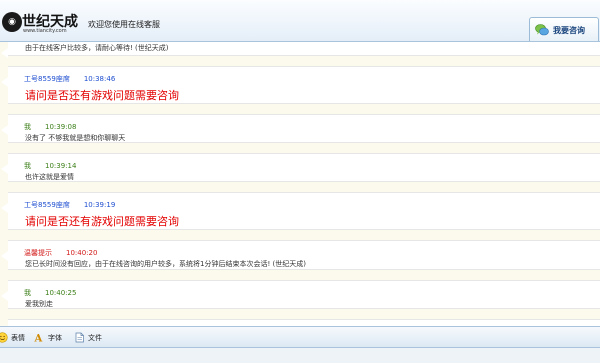  What do you see at coordinates (300, 128) in the screenshot?
I see `chat-message: 我 10:39:08 没有了 不够我就是想和你聊聊天` at bounding box center [300, 128].